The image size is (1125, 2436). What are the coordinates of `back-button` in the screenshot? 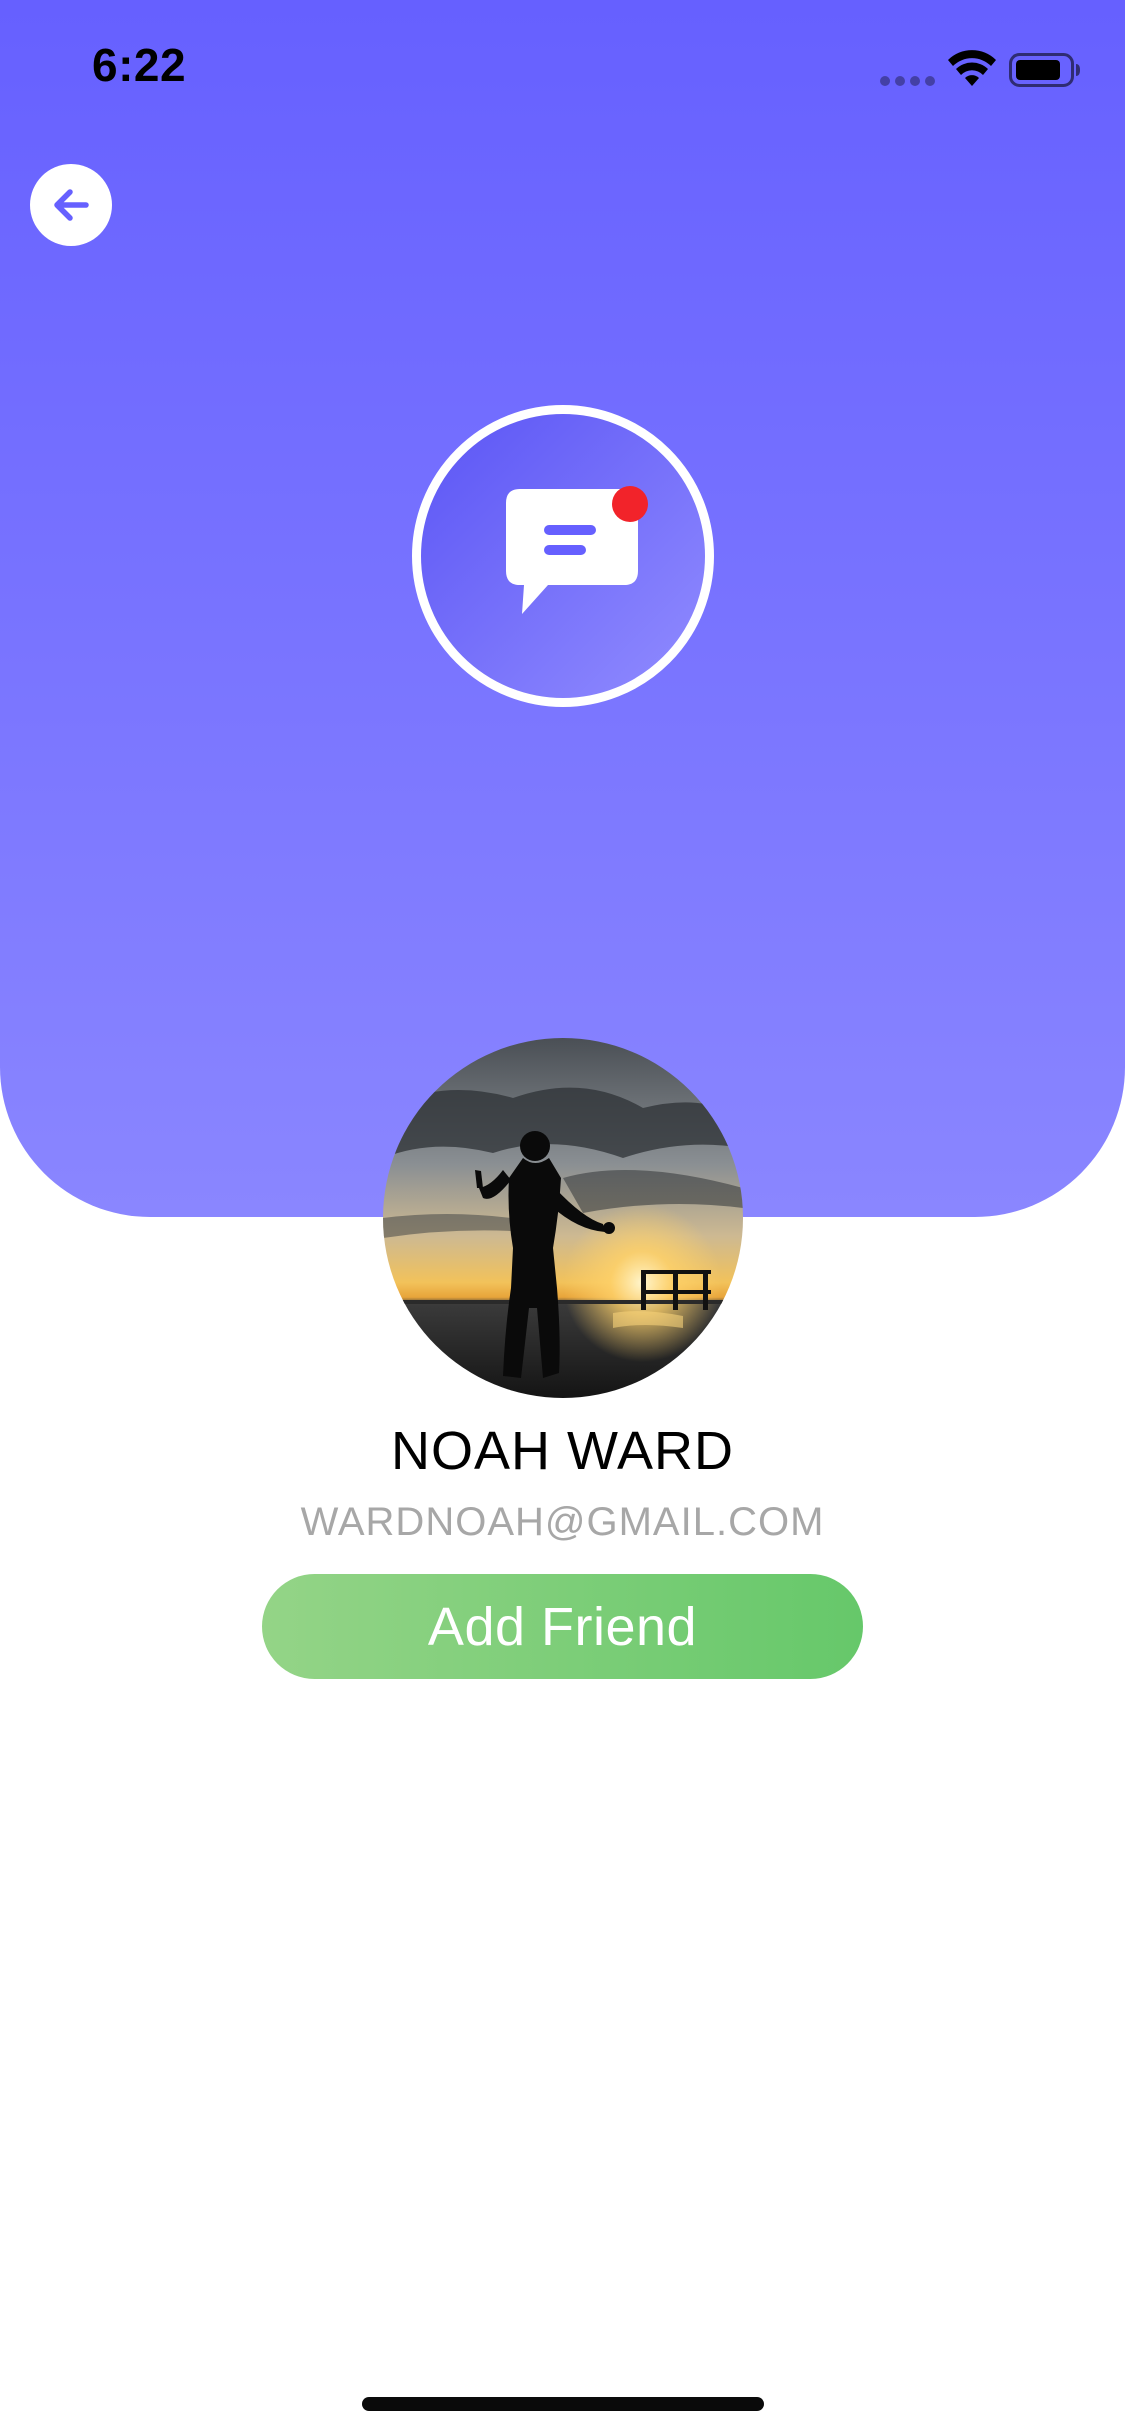 It's located at (71, 205).